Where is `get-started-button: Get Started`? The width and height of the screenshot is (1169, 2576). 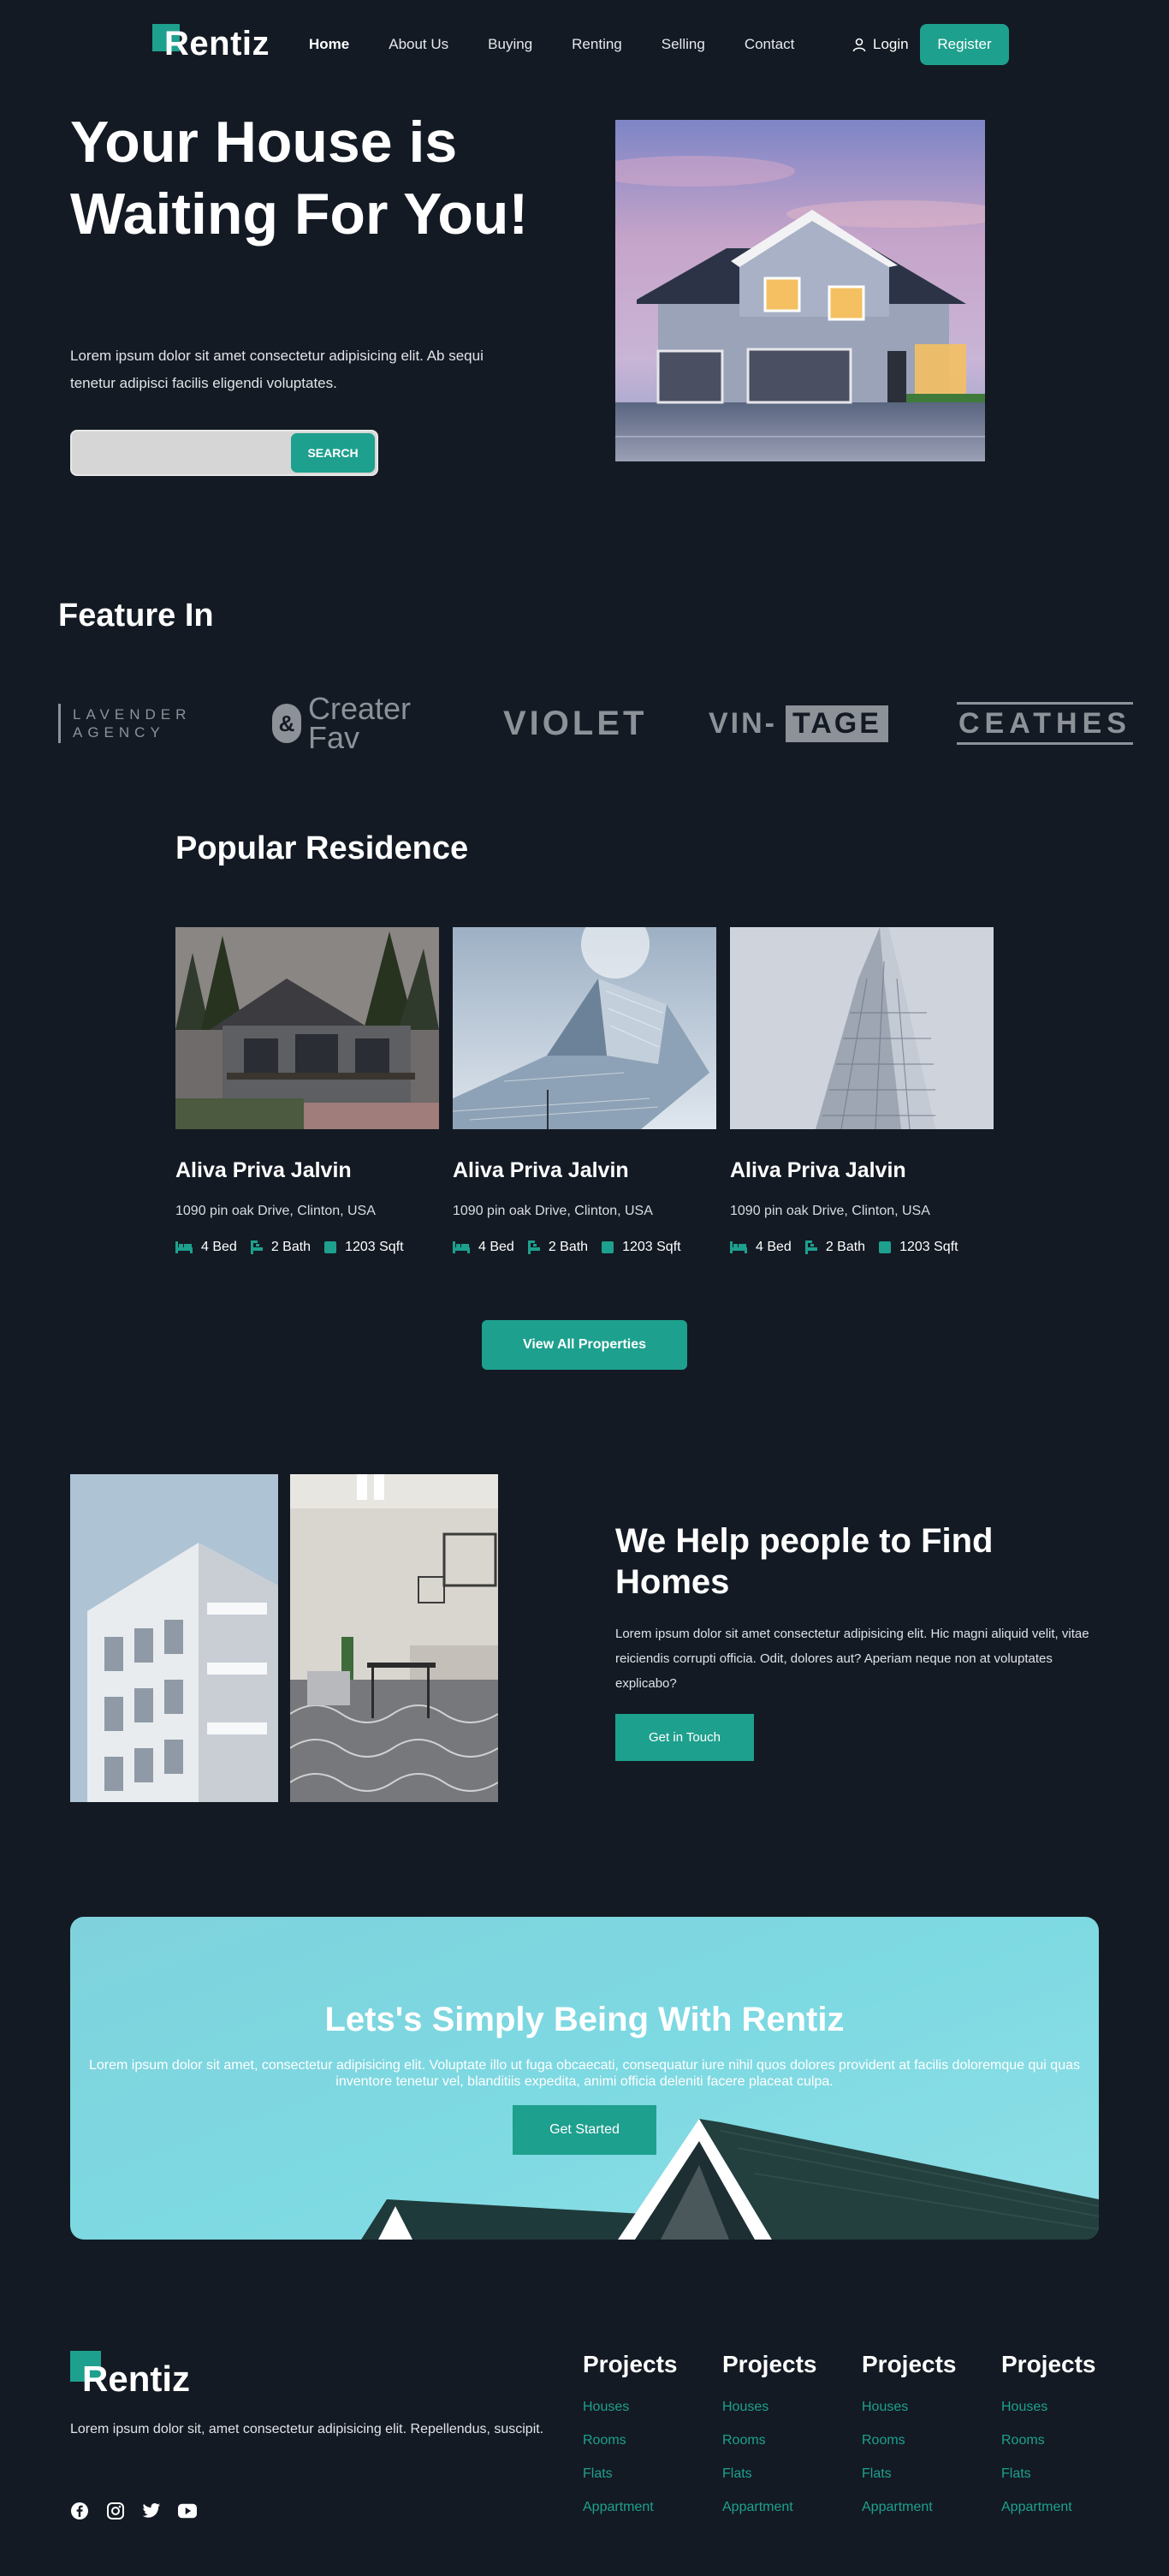
get-started-button: Get Started is located at coordinates (584, 2130).